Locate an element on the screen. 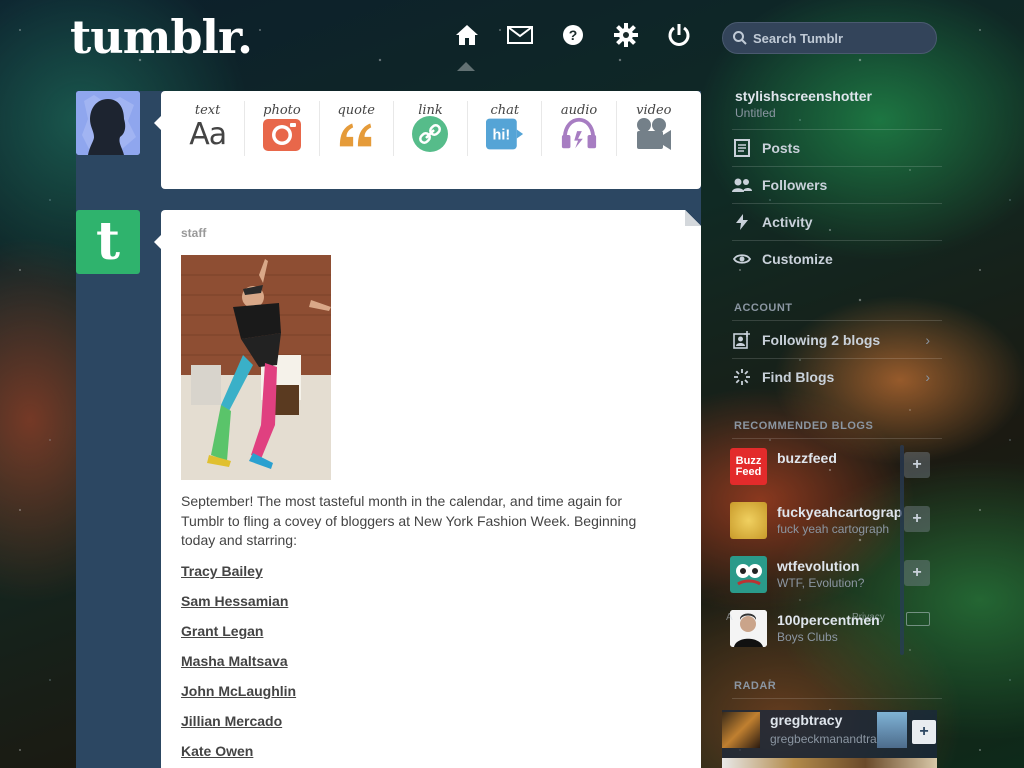 This screenshot has width=1024, height=768. chat-icon: hi! is located at coordinates (504, 134).